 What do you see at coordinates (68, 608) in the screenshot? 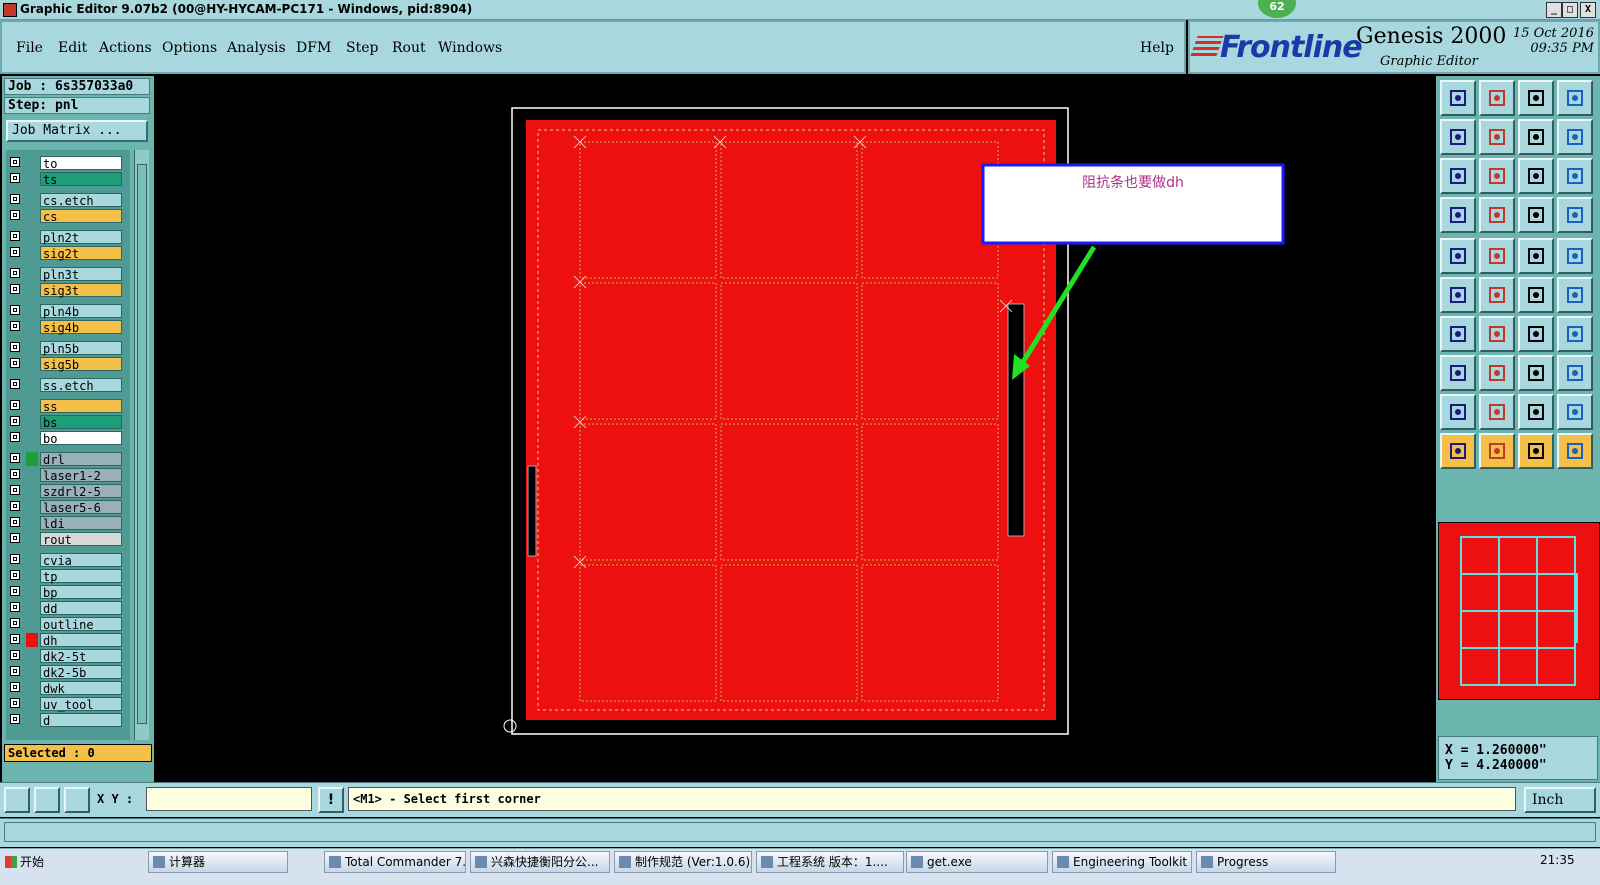
I see `layer-row-dd: dd` at bounding box center [68, 608].